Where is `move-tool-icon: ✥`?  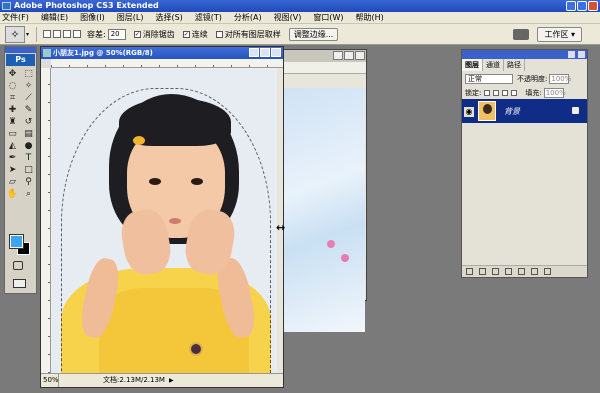
move-tool-icon: ✥ is located at coordinates (13, 74).